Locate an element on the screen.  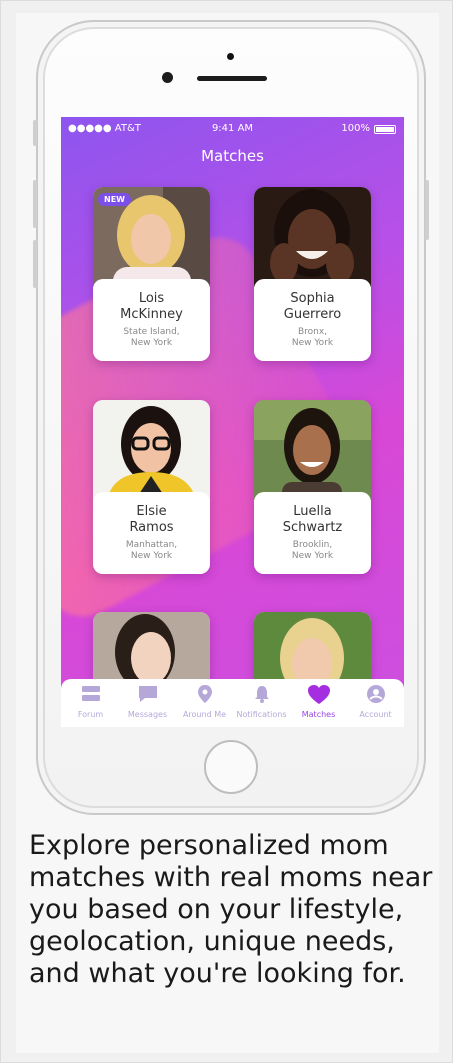
match-location: Bronx, is located at coordinates (312, 332).